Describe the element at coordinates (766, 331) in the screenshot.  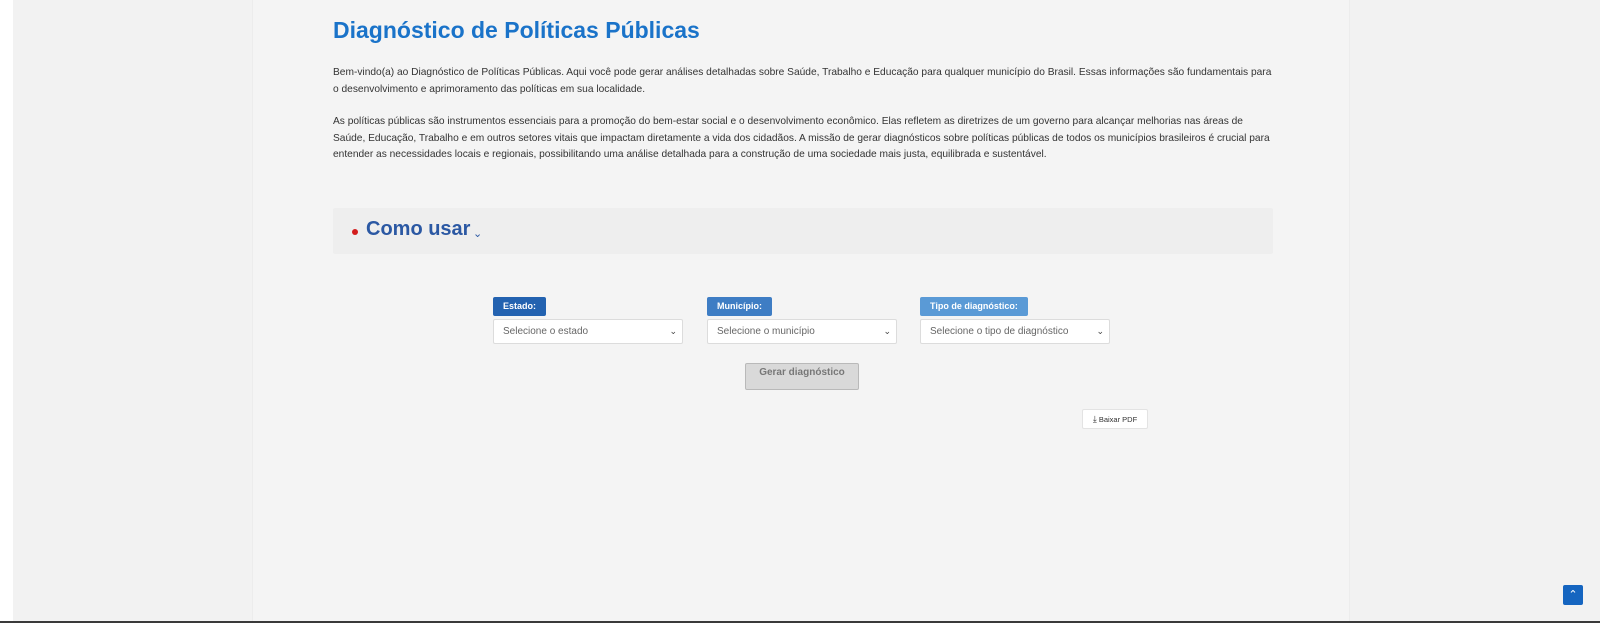
I see `municipio-select-value: Selecione o município` at that location.